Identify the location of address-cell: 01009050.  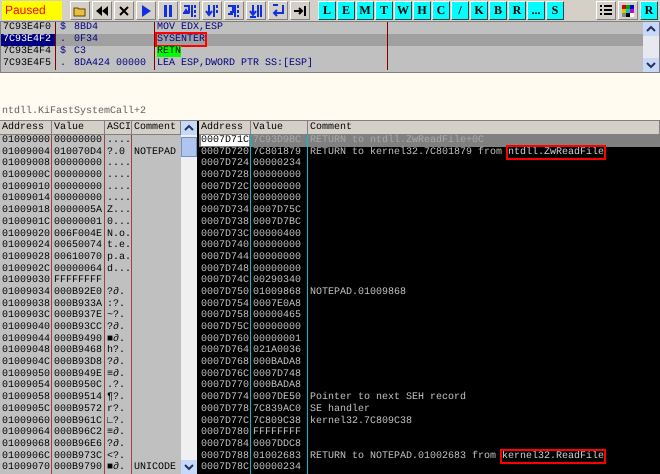
(26, 374).